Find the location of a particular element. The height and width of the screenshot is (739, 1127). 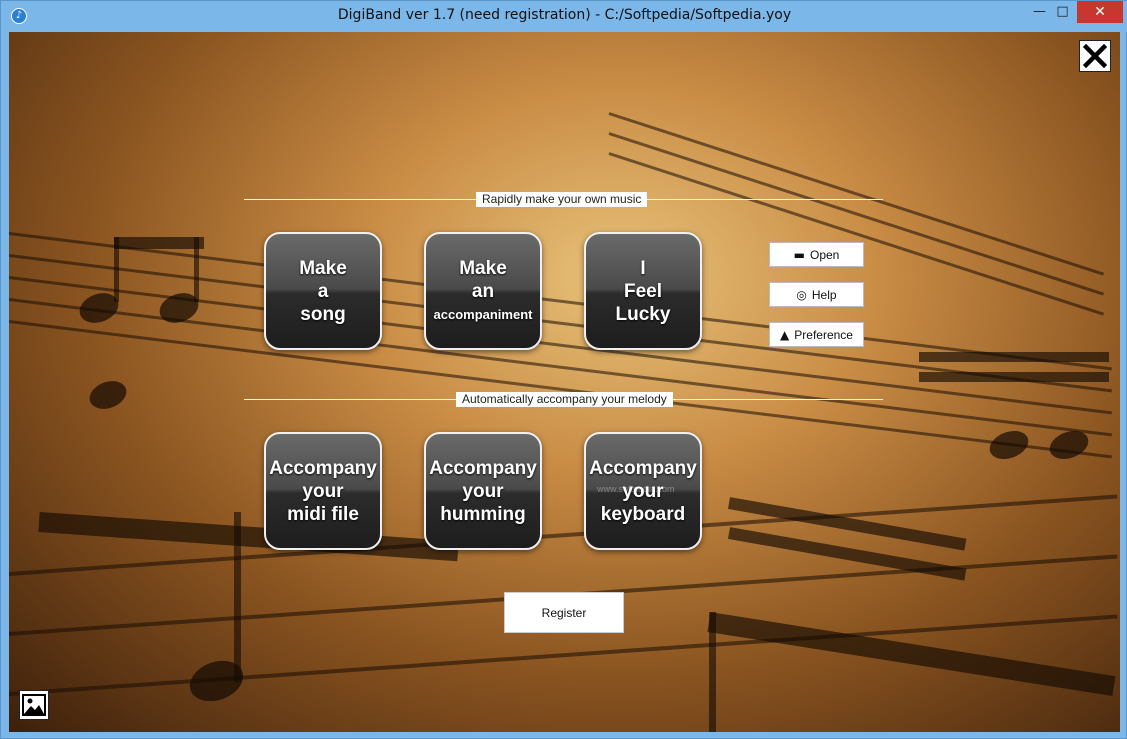

close-app-icon is located at coordinates (1095, 56).